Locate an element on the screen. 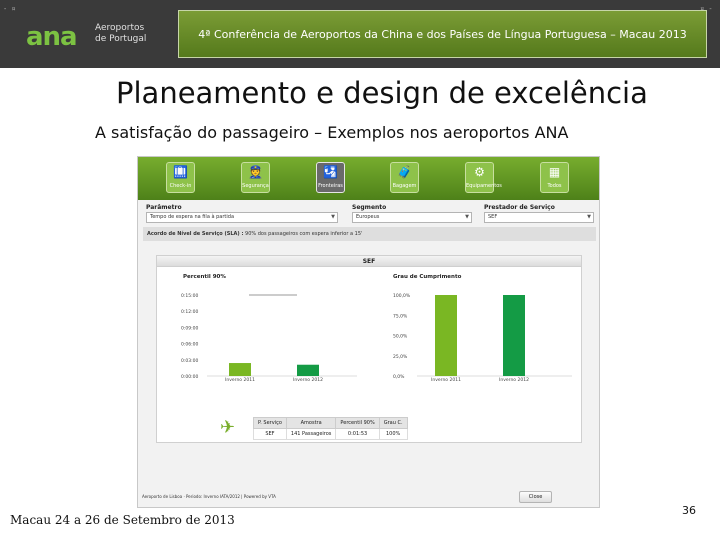 This screenshot has height=540, width=720. y-tick-label: 50,0% is located at coordinates (400, 337).